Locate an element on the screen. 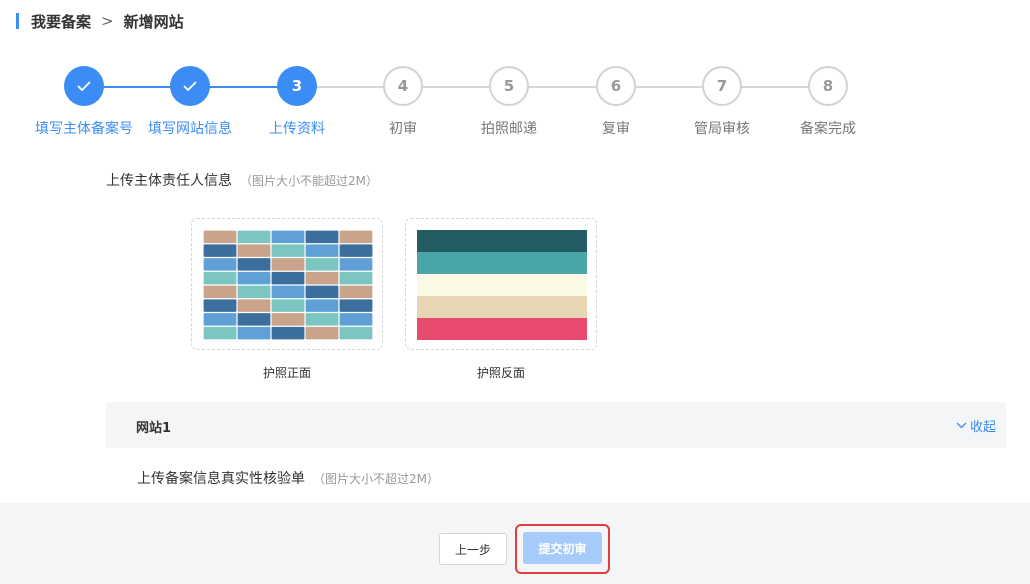  site-section-title-text: 上传备案信息真实性核验单 is located at coordinates (221, 479).